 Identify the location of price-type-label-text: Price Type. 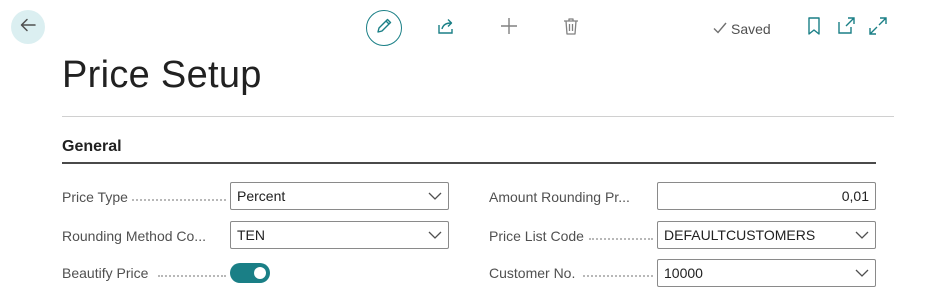
(95, 197).